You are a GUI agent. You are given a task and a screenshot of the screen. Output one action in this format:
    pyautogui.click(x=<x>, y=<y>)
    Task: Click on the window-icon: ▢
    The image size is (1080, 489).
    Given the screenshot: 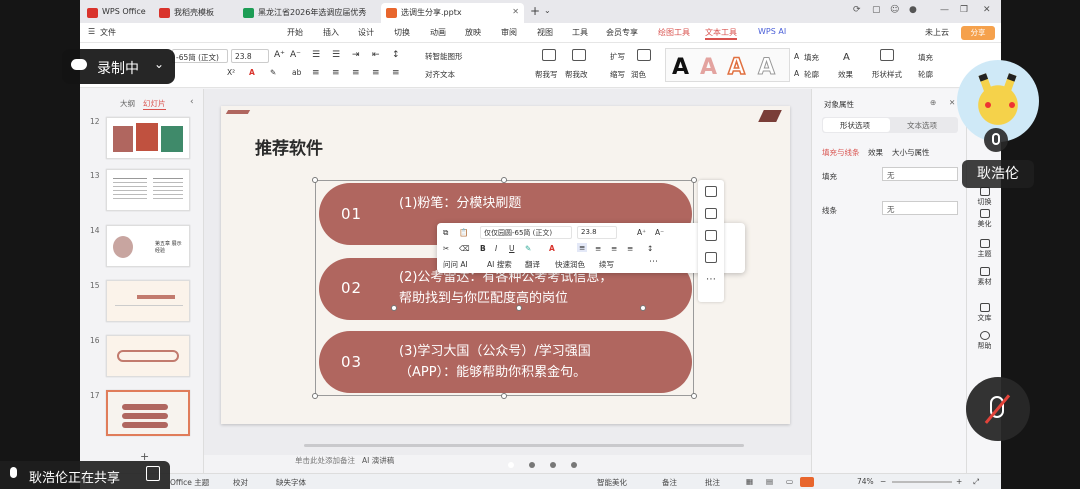 What is the action you would take?
    pyautogui.click(x=876, y=10)
    